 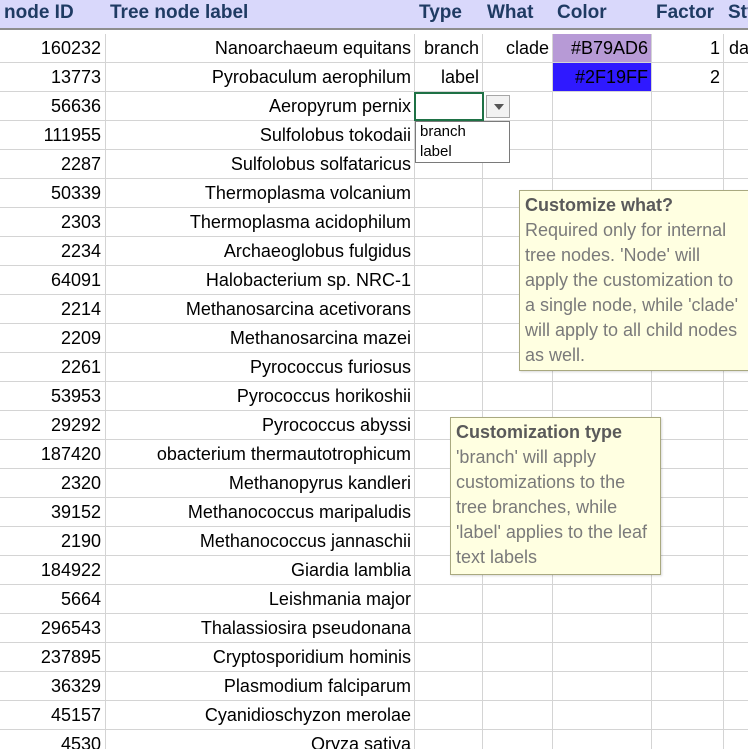 What do you see at coordinates (260, 541) in the screenshot?
I see `cell-tree-node-label: Methanococcus jannaschii` at bounding box center [260, 541].